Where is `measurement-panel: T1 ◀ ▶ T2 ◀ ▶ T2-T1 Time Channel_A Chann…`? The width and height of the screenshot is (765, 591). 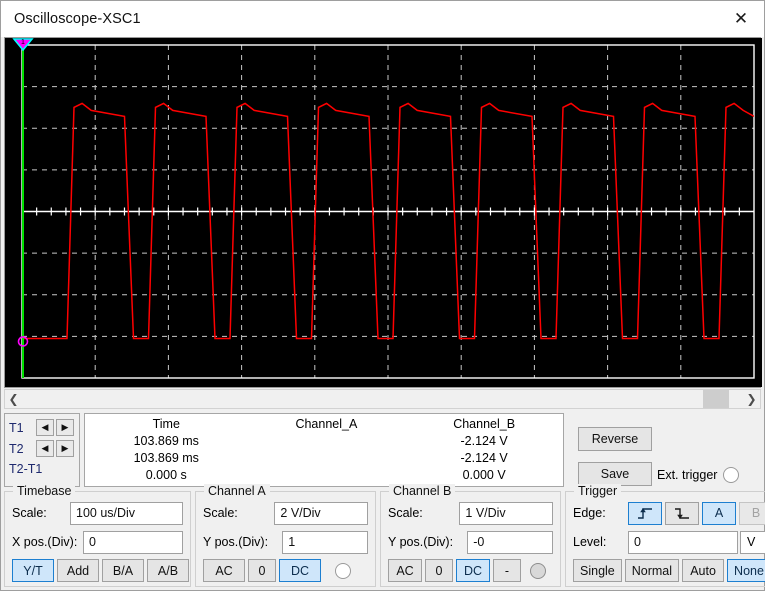 measurement-panel: T1 ◀ ▶ T2 ◀ ▶ T2-T1 Time Channel_A Chann… is located at coordinates (382, 450).